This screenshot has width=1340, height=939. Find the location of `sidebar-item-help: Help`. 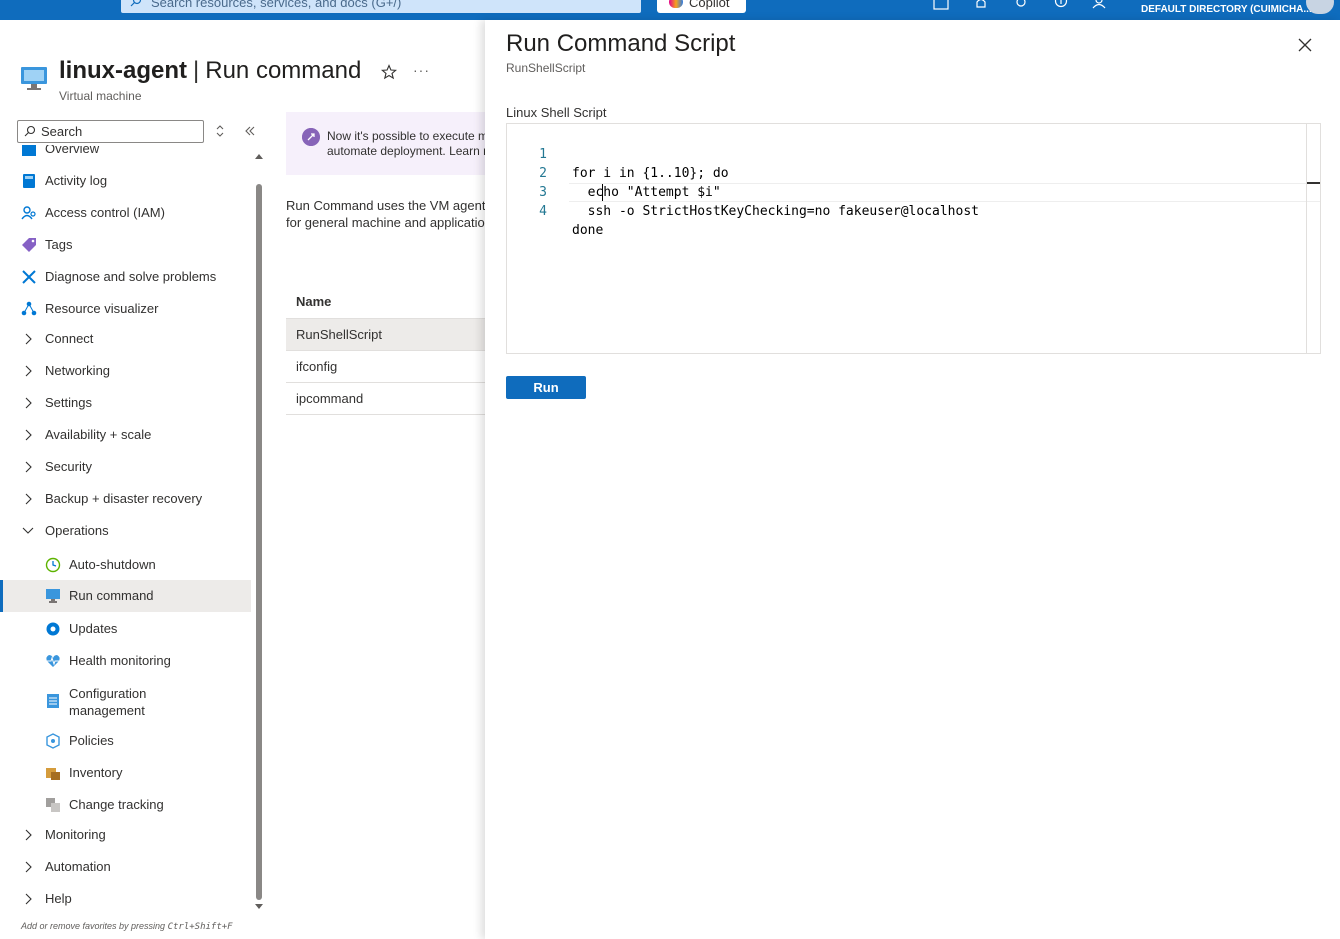

sidebar-item-help: Help is located at coordinates (125, 899).